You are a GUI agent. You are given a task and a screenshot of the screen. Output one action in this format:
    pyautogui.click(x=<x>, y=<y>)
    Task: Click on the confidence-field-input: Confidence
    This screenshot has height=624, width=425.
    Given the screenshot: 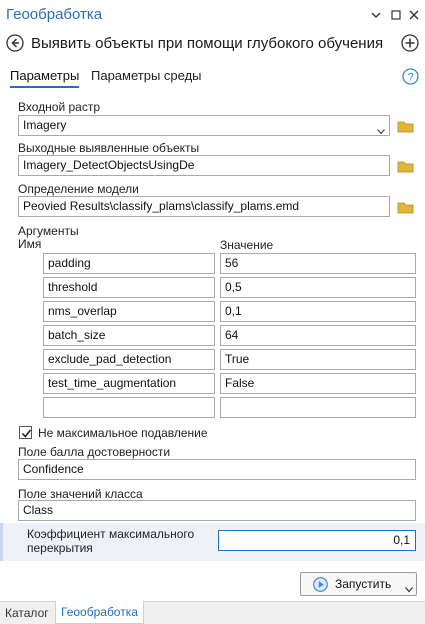 What is the action you would take?
    pyautogui.click(x=217, y=469)
    